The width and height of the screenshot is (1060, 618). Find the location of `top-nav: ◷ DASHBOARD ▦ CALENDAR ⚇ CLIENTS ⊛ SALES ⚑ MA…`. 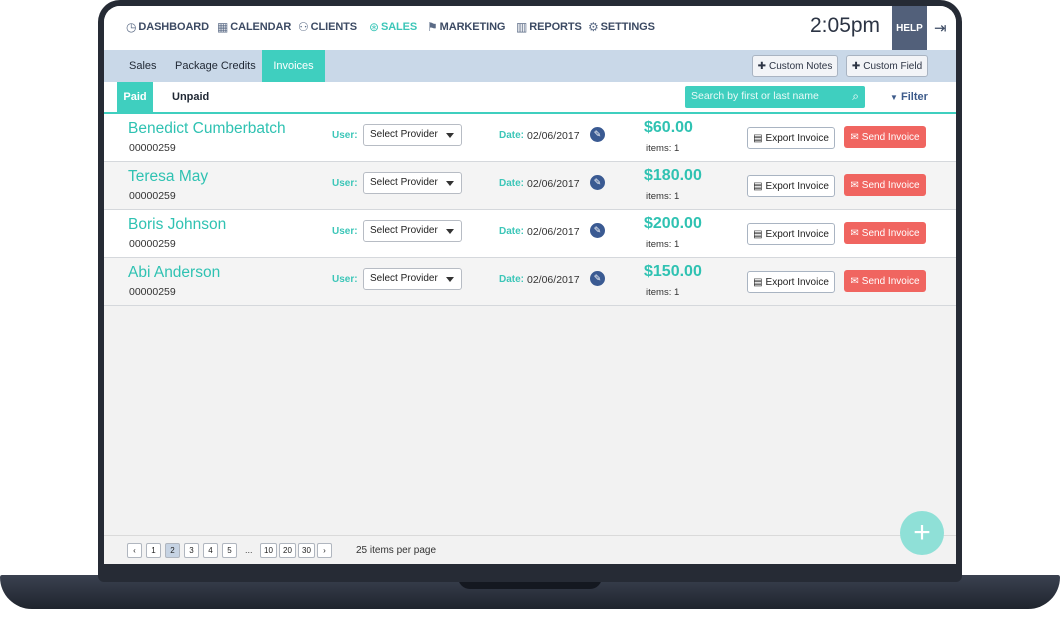

top-nav: ◷ DASHBOARD ▦ CALENDAR ⚇ CLIENTS ⊛ SALES ⚑ MA… is located at coordinates (530, 28).